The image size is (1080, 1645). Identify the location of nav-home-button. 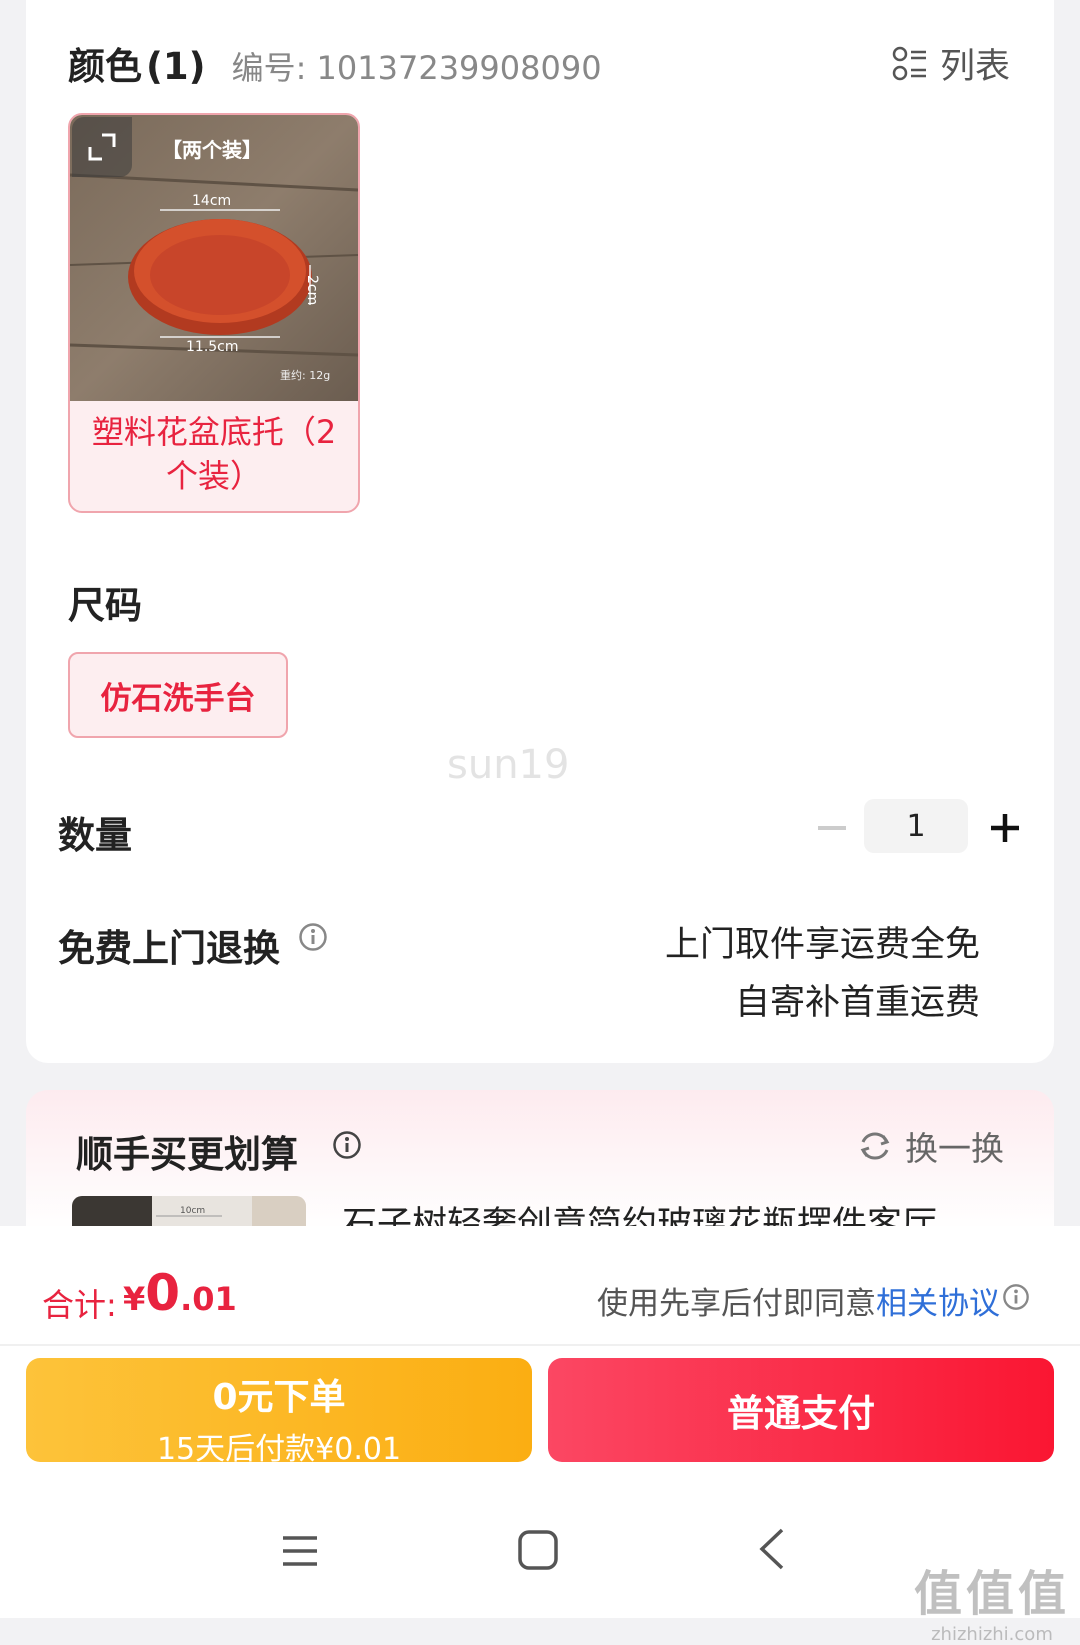
(538, 1552).